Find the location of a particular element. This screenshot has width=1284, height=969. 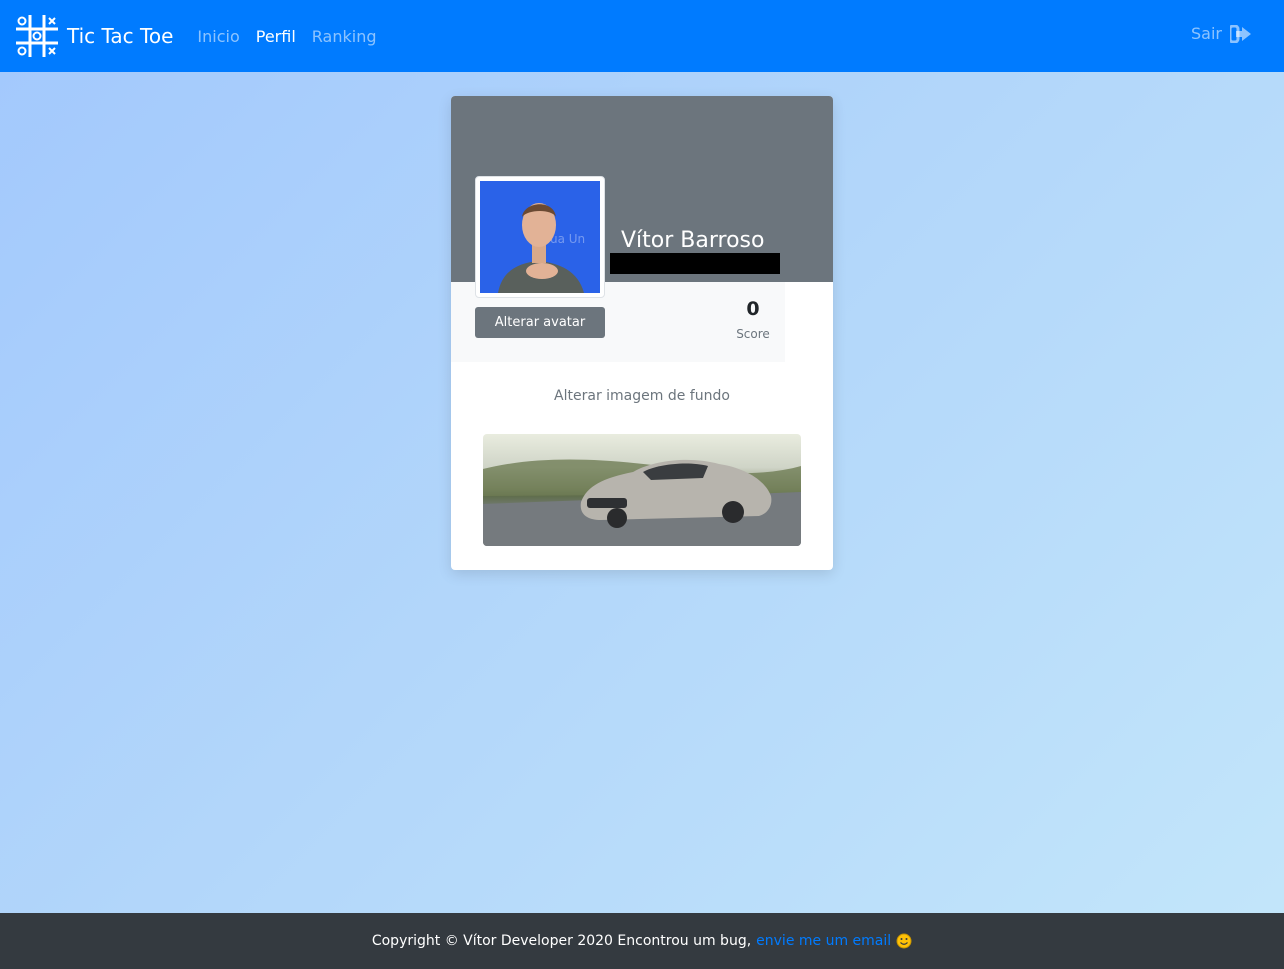

sign-out-icon is located at coordinates (1240, 33).